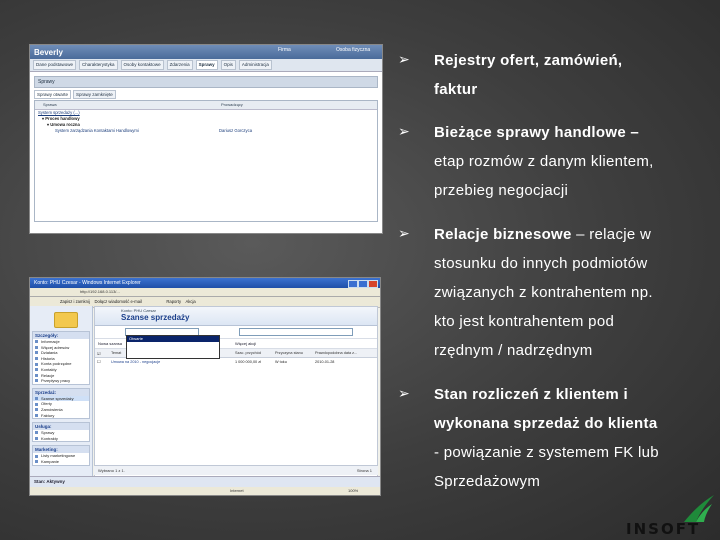 The height and width of the screenshot is (540, 720). Describe the element at coordinates (236, 130) in the screenshot. I see `row-owner: Dariusz Gorczyca` at that location.